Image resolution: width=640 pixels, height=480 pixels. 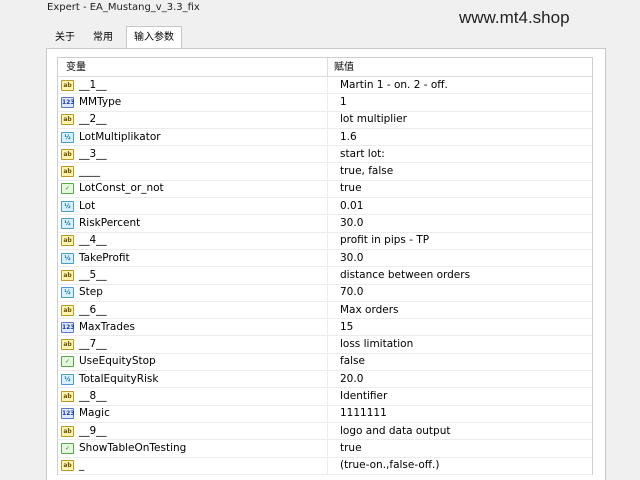 I want to click on table-row: ab __8__ Identifier, so click(x=325, y=397).